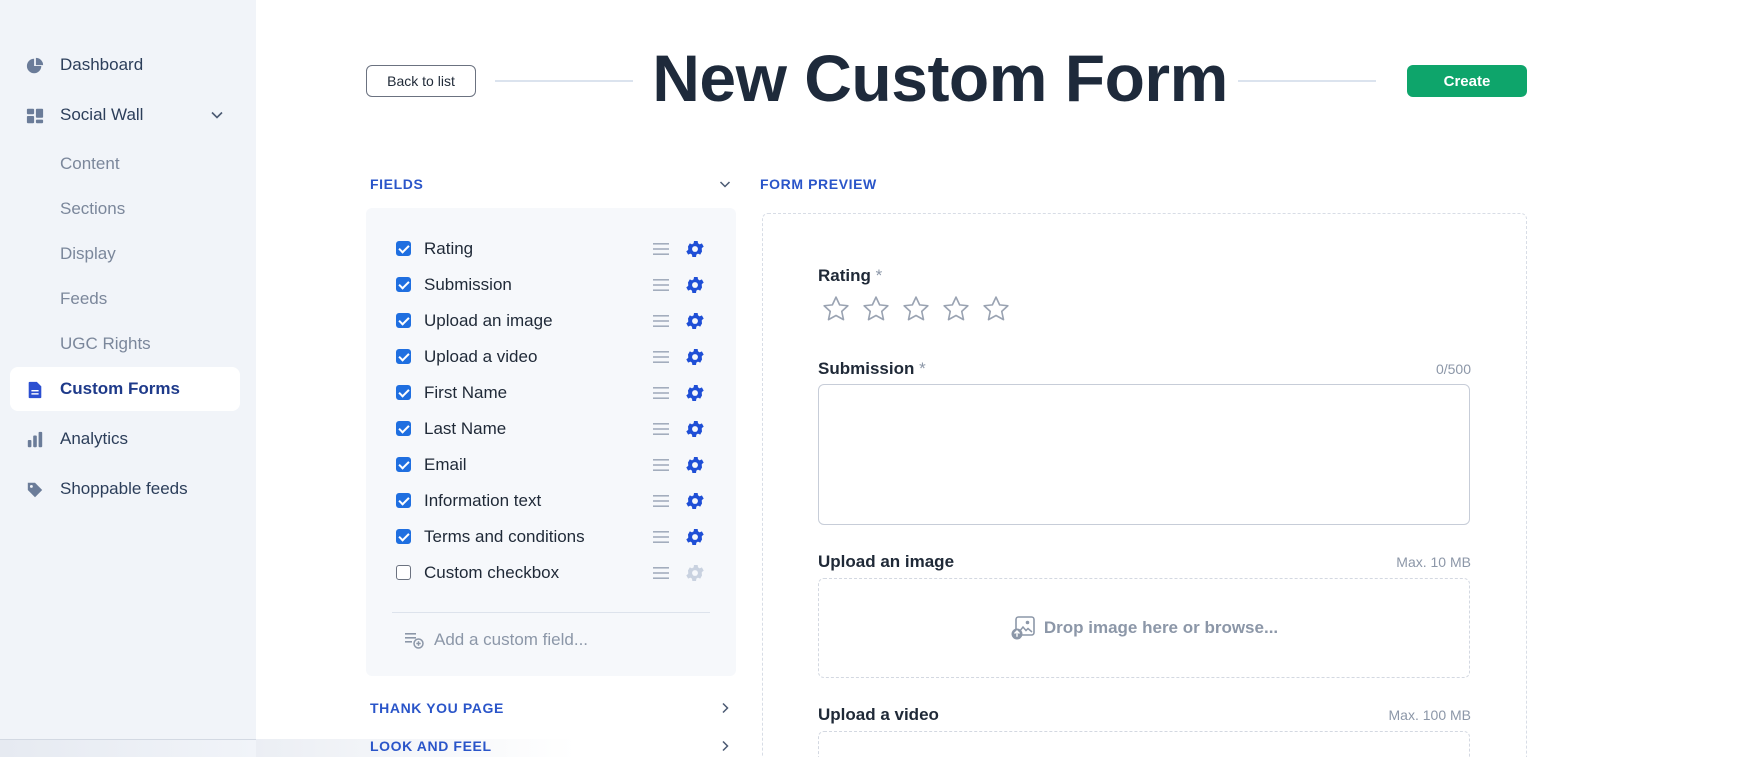  Describe the element at coordinates (492, 572) in the screenshot. I see `field-label: Custom checkbox` at that location.